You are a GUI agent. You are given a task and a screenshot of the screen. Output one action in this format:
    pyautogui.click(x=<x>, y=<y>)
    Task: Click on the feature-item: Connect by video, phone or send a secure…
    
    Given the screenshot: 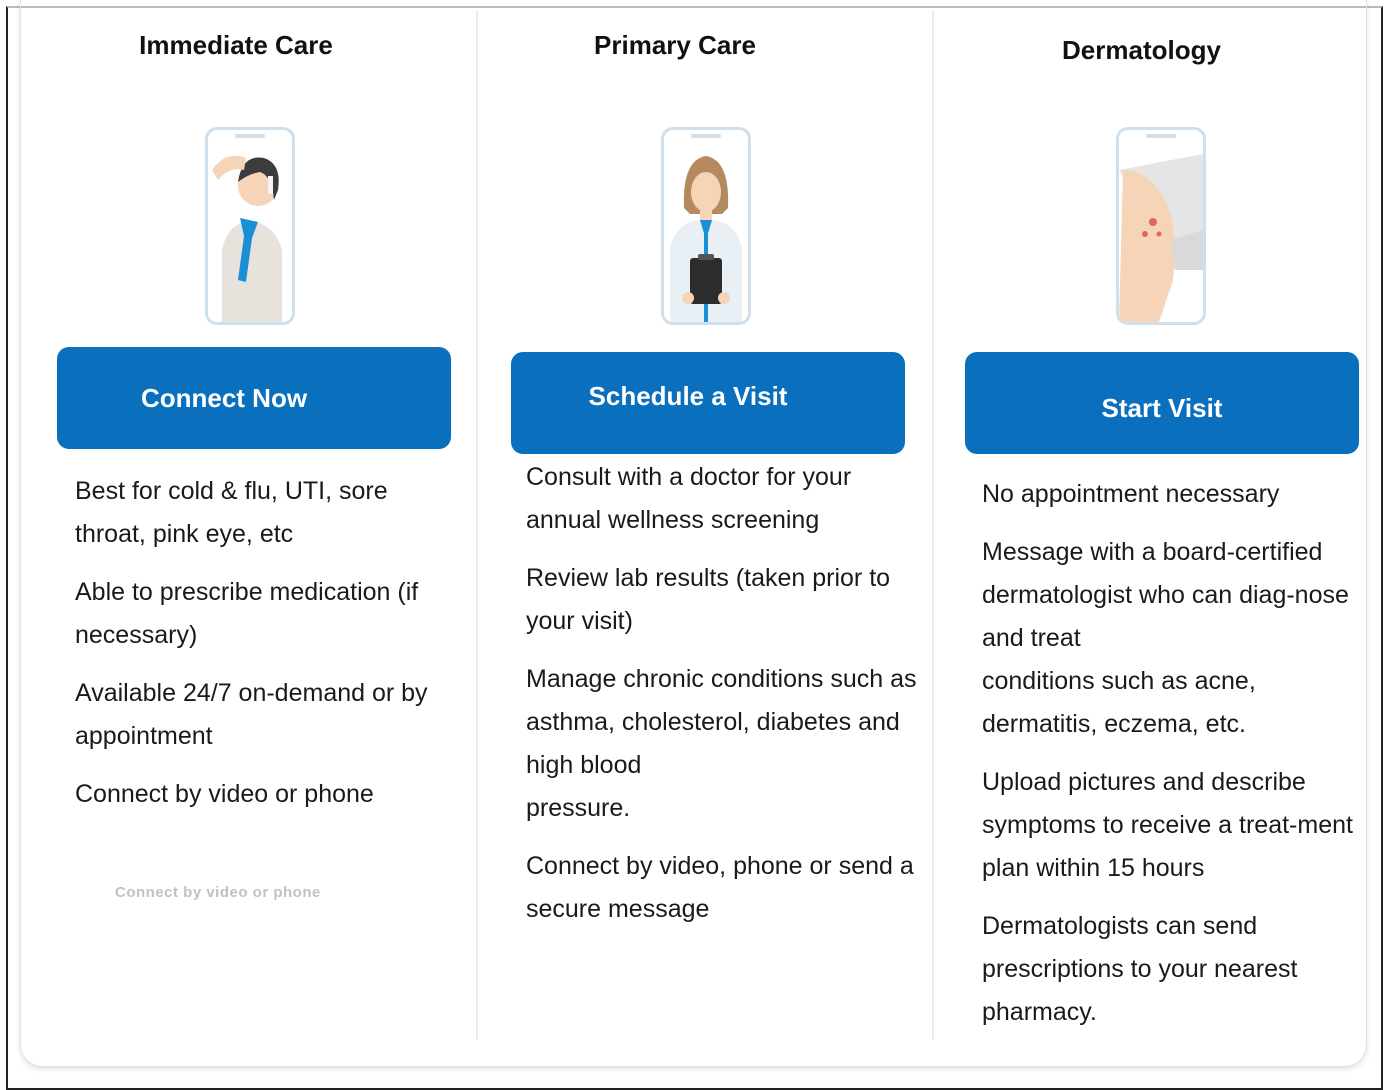 What is the action you would take?
    pyautogui.click(x=720, y=887)
    